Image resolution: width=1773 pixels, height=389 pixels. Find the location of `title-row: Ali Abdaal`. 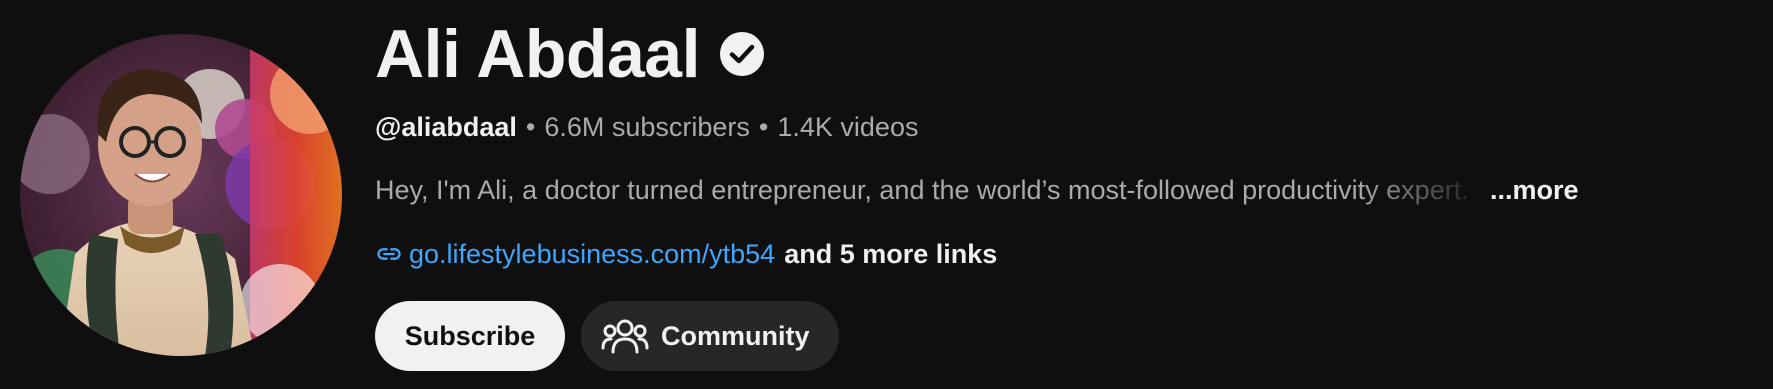

title-row: Ali Abdaal is located at coordinates (570, 54).